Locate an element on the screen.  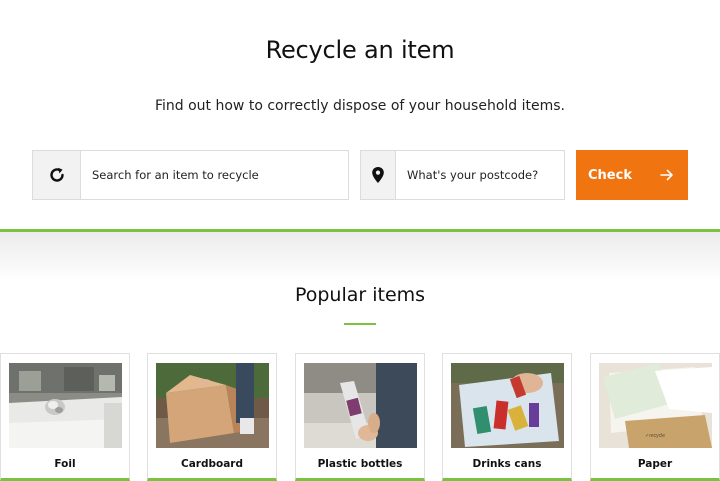
item-label-cardboard: Cardboard is located at coordinates (212, 464).